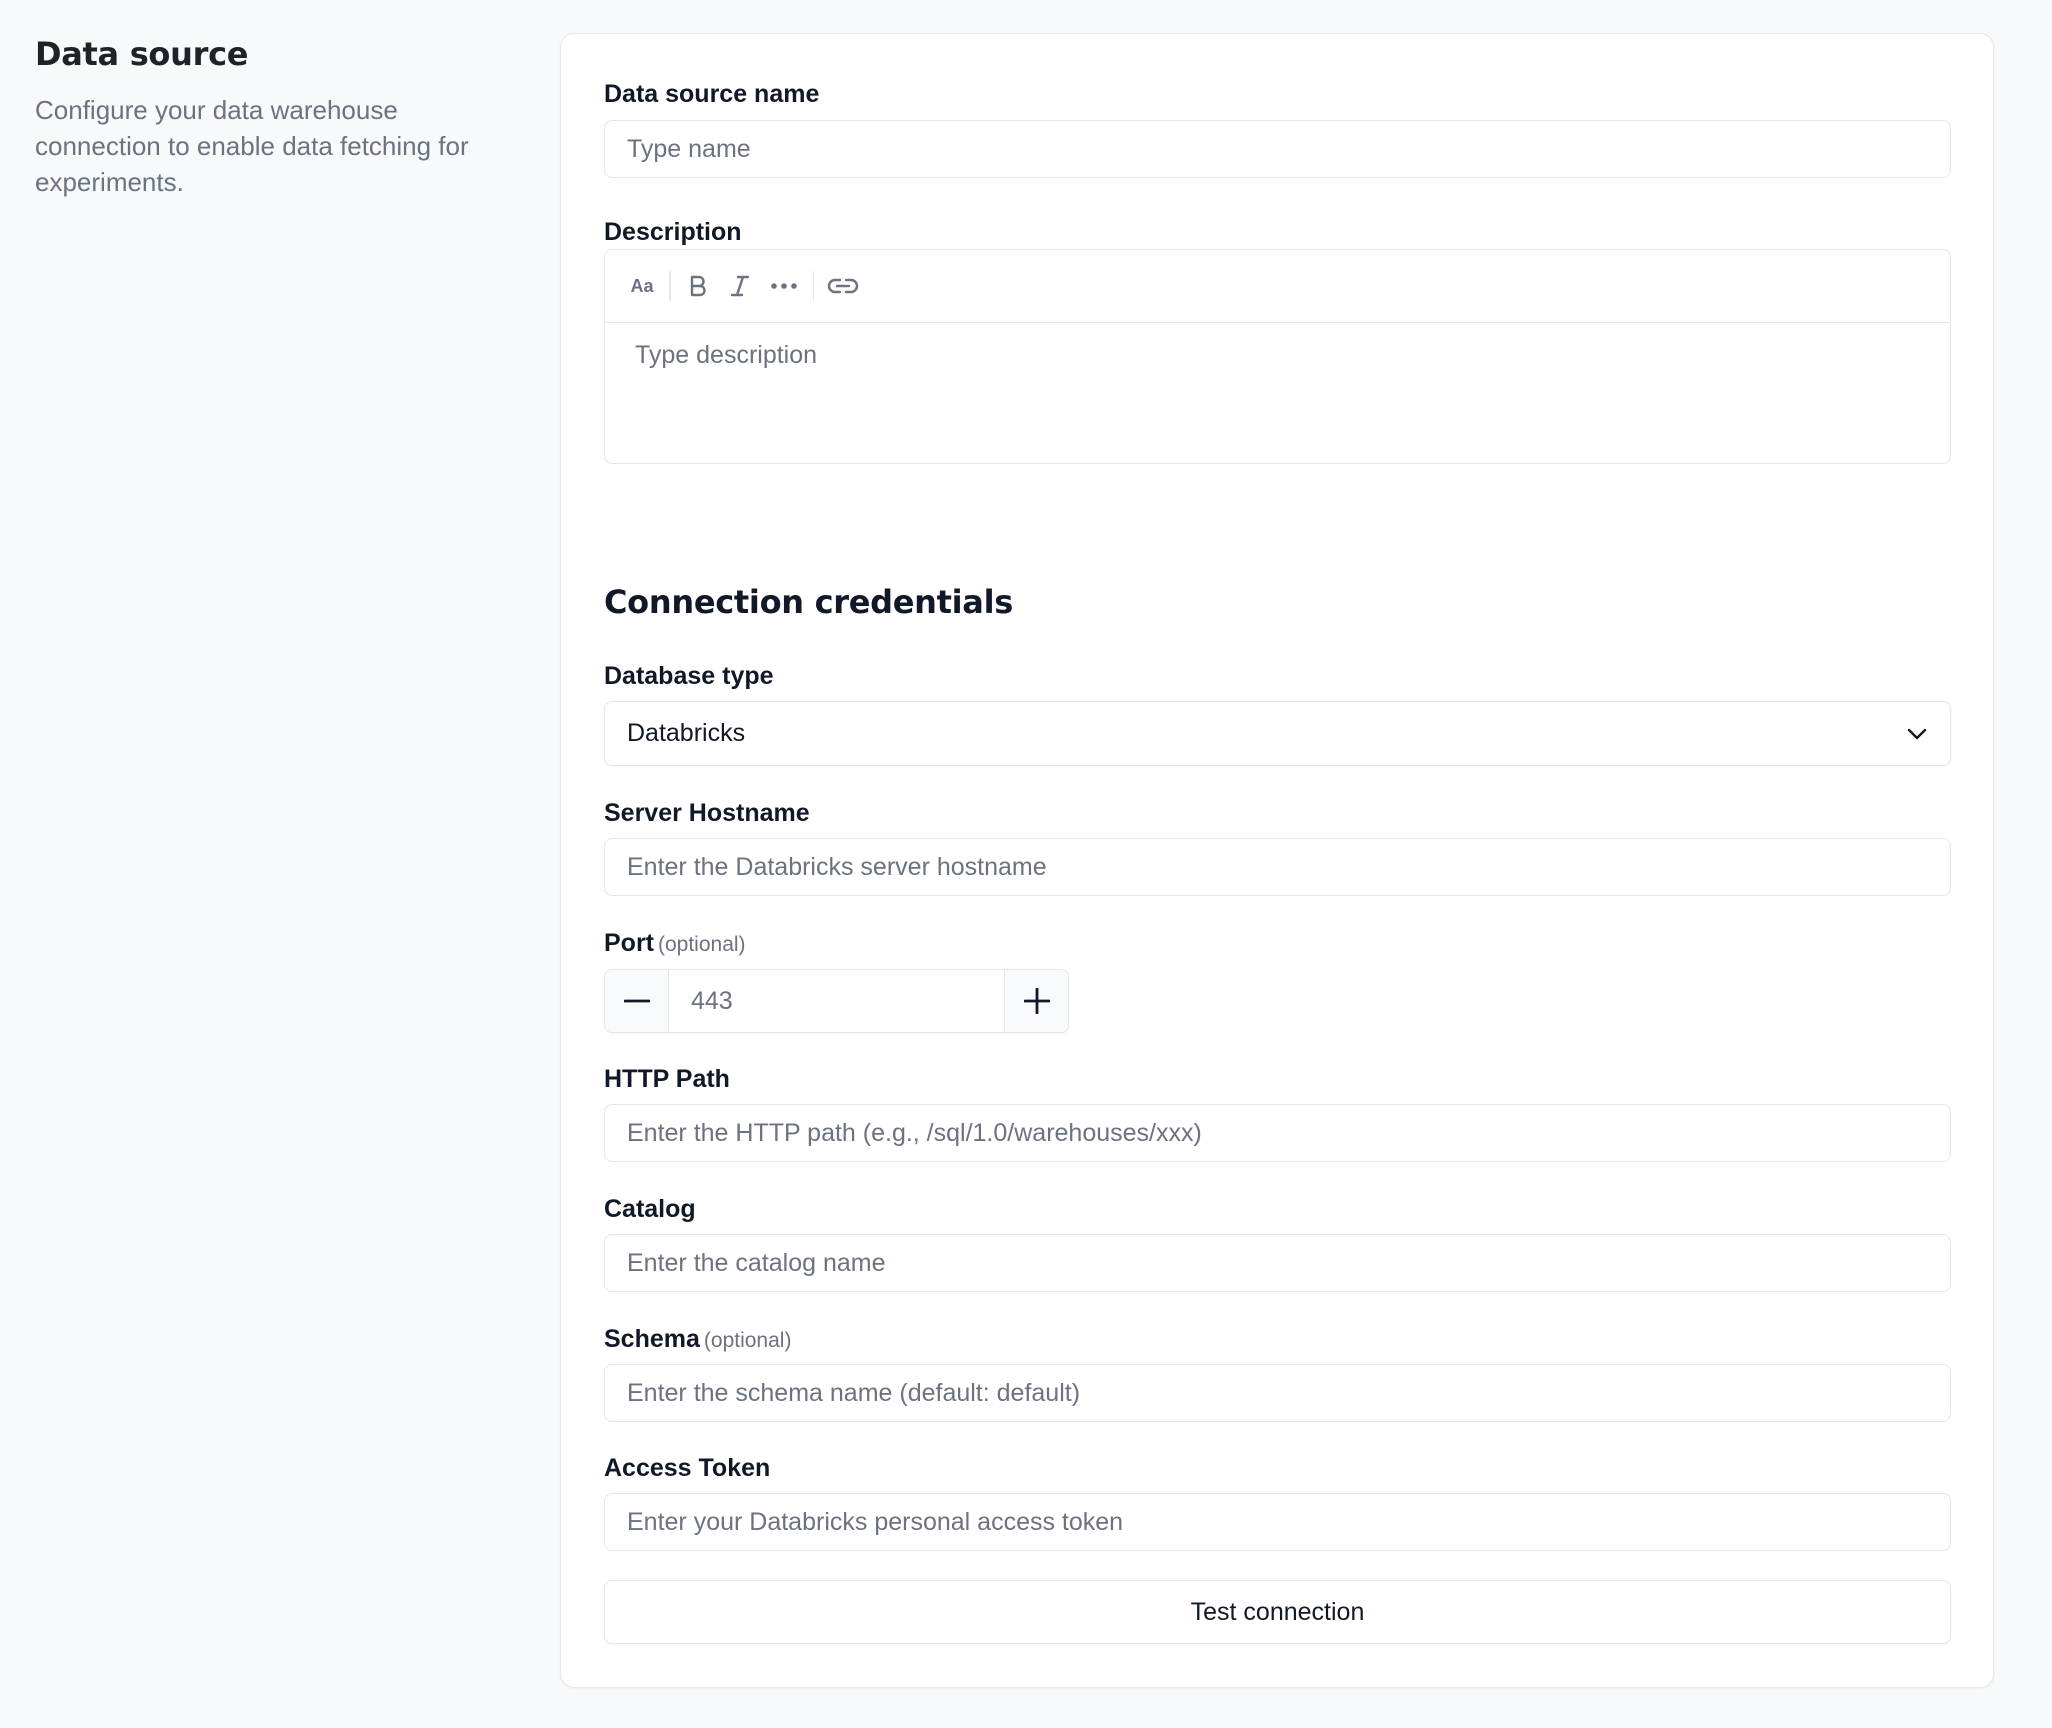 The image size is (2052, 1728). Describe the element at coordinates (689, 148) in the screenshot. I see `name-input-placeholder: Type name` at that location.